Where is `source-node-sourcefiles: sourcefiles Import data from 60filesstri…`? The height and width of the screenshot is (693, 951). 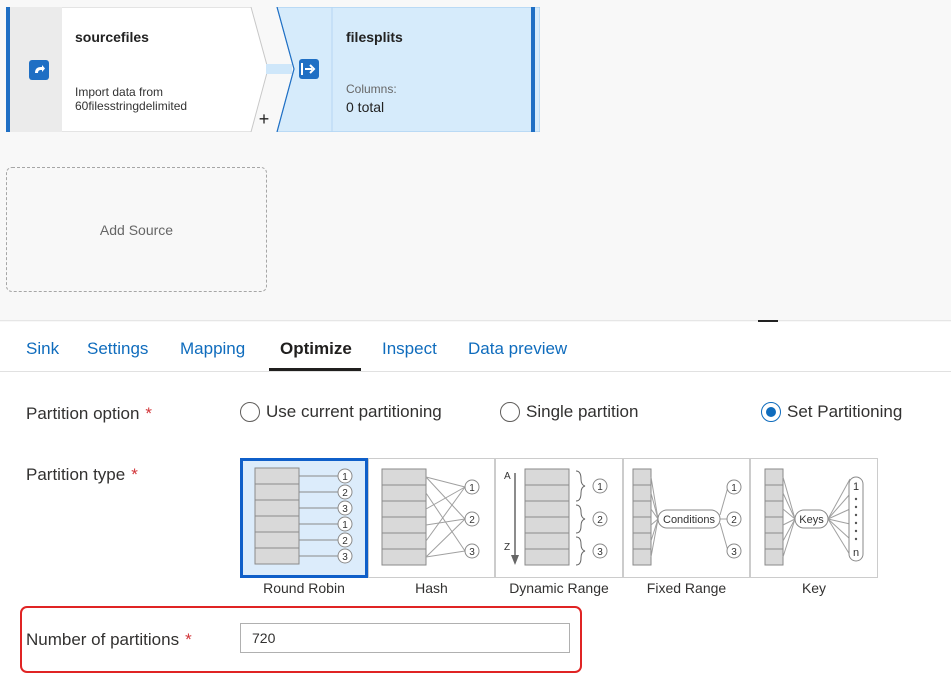 source-node-sourcefiles: sourcefiles Import data from 60filesstri… is located at coordinates (137, 69).